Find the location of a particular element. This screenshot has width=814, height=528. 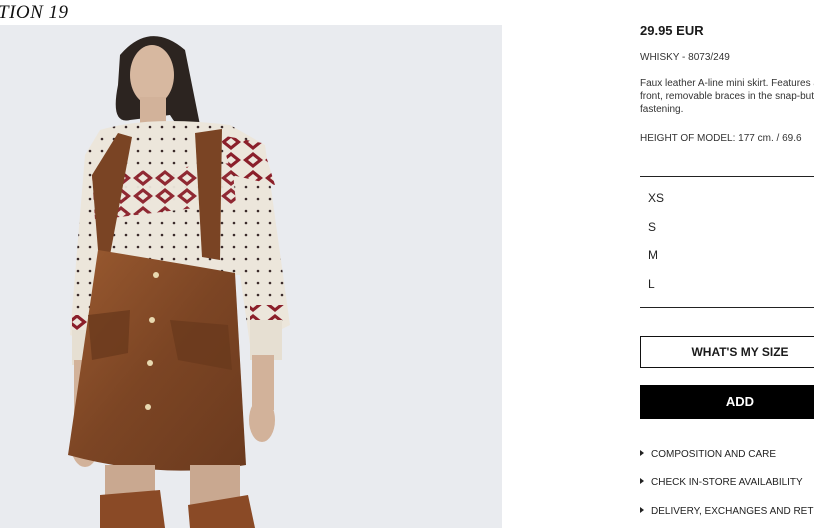

whats-my-size-button: WHAT'S MY SIZE is located at coordinates (727, 352).